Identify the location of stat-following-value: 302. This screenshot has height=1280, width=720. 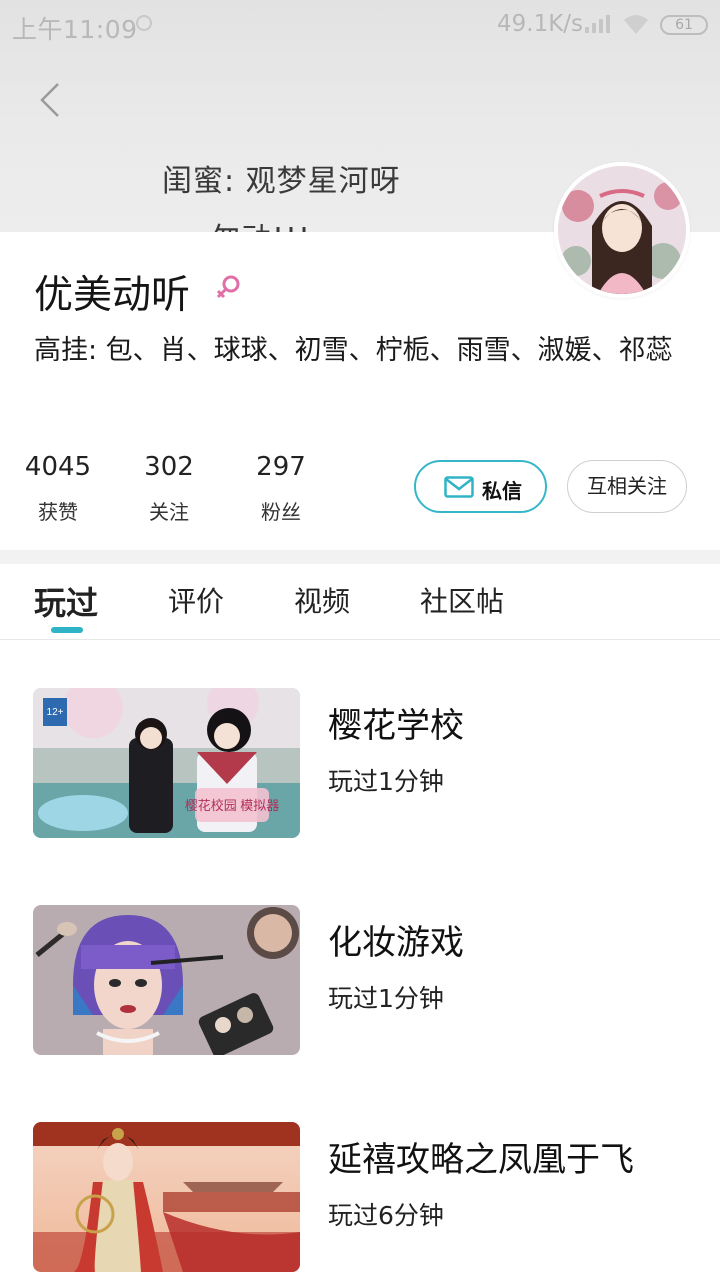
(169, 467).